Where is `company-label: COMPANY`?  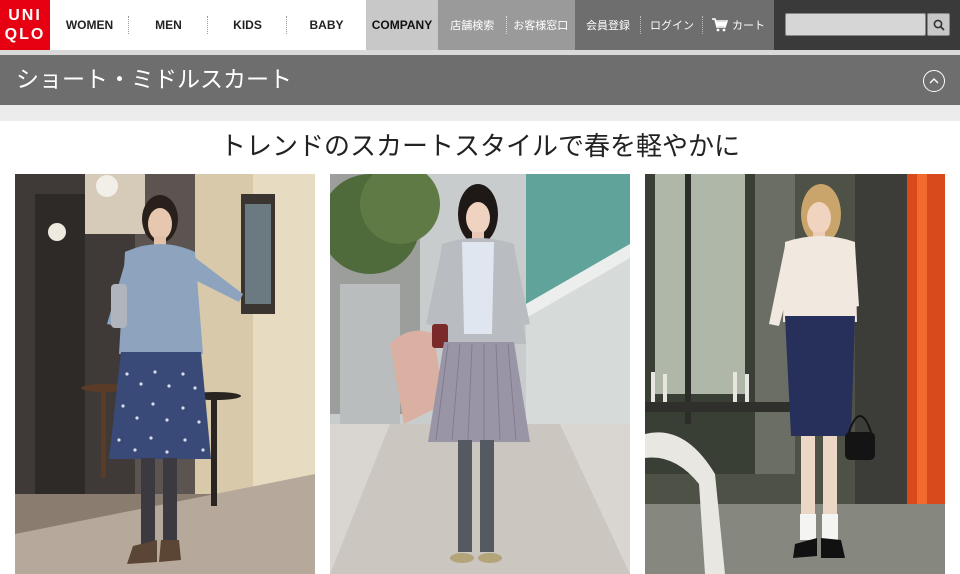
company-label: COMPANY is located at coordinates (402, 25).